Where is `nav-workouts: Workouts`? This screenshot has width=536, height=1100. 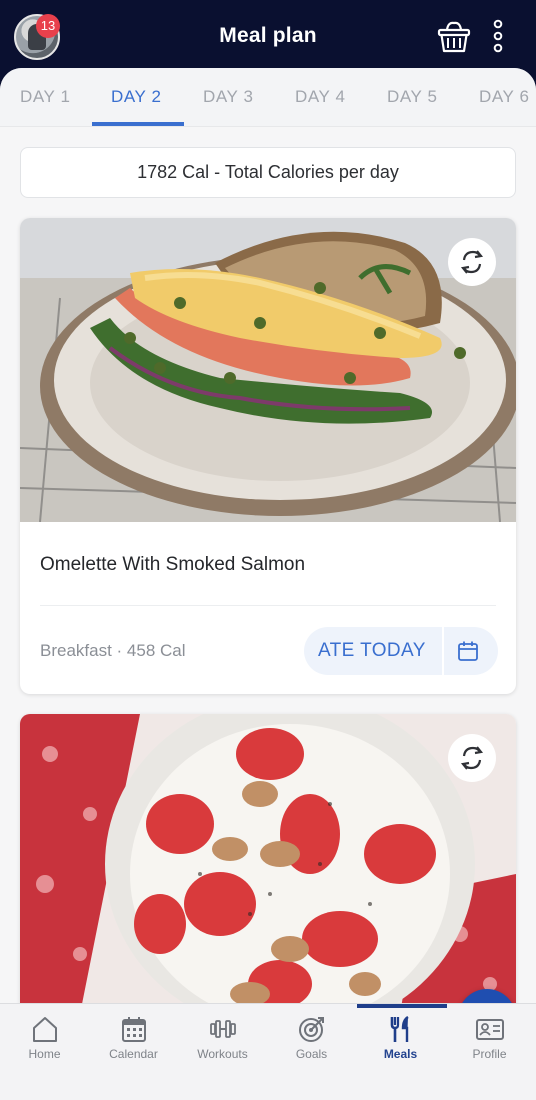
nav-workouts: Workouts is located at coordinates (222, 1052).